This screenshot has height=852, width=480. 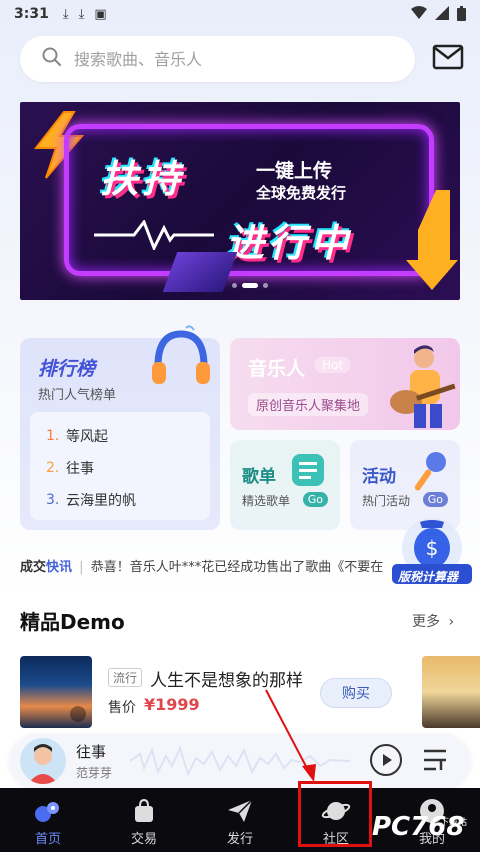 What do you see at coordinates (125, 677) in the screenshot?
I see `genre-tag: 流行` at bounding box center [125, 677].